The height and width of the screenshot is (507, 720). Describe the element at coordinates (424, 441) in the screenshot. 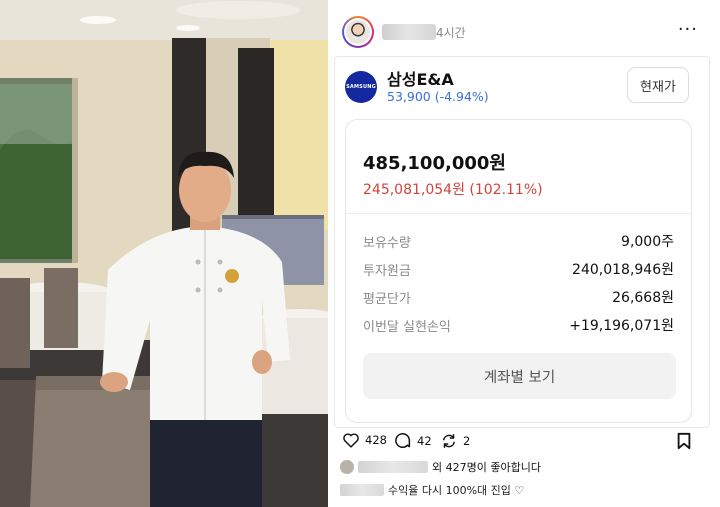

I see `comment-count: 42` at that location.